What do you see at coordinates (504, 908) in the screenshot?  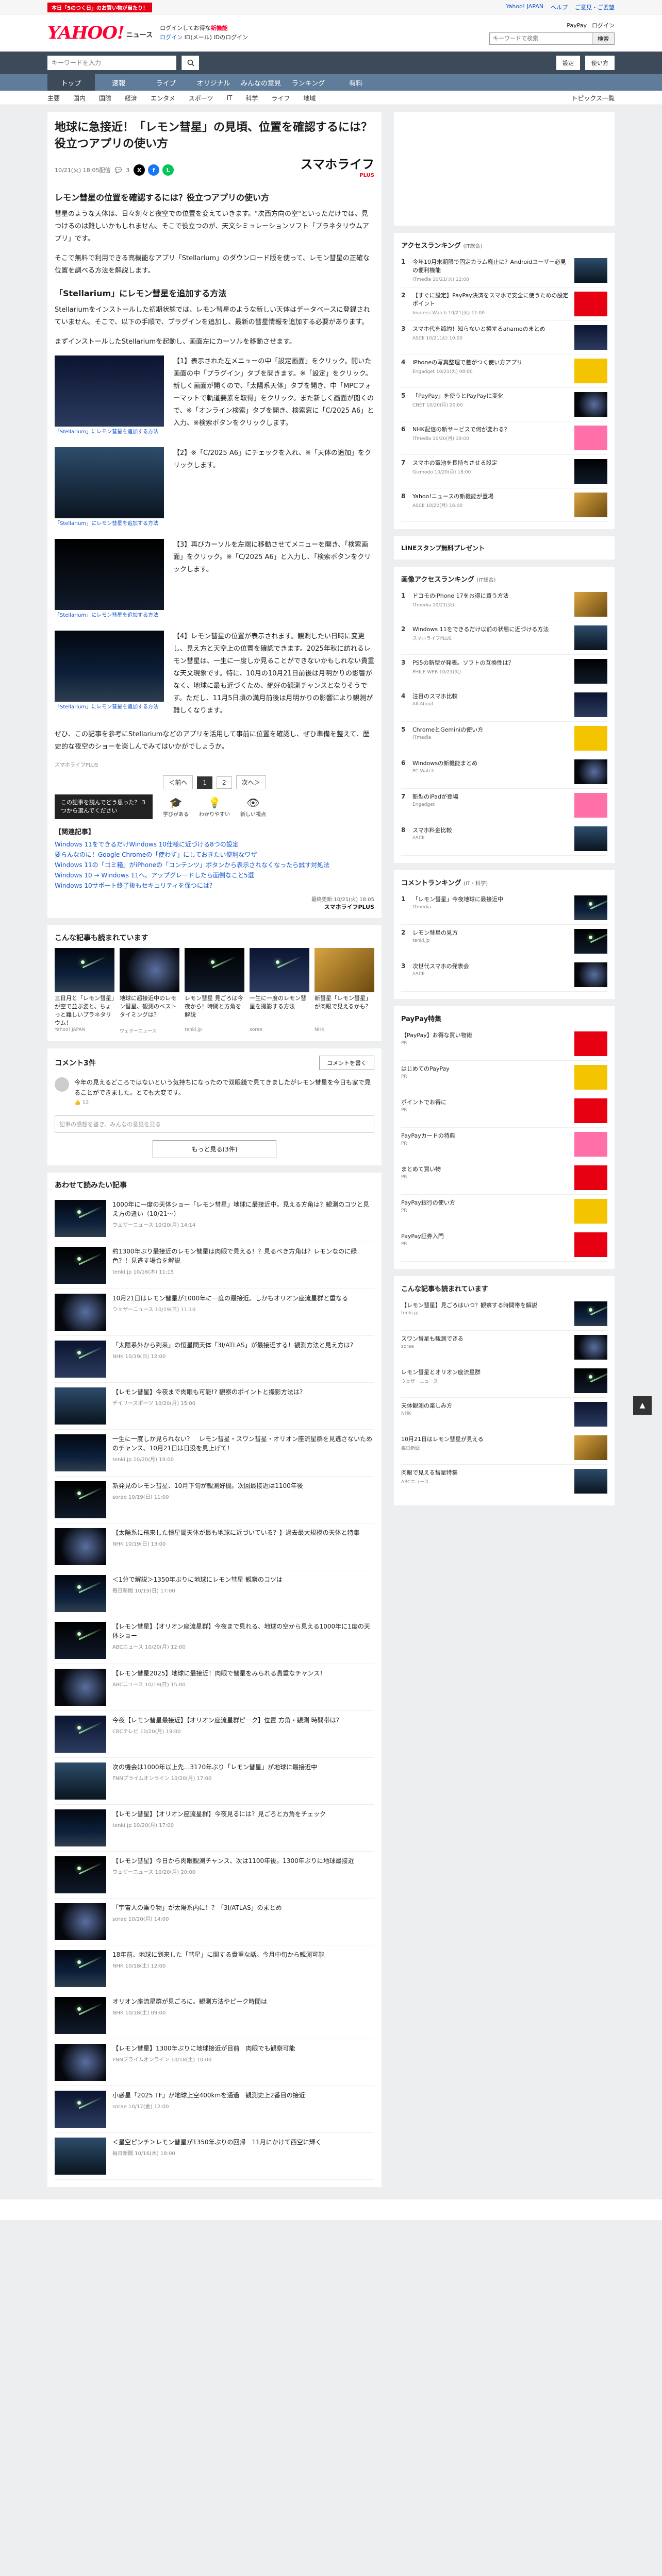 I see `ranking-item: 1 「レモン彗星」今夜地球に最接近中 ITmedia` at bounding box center [504, 908].